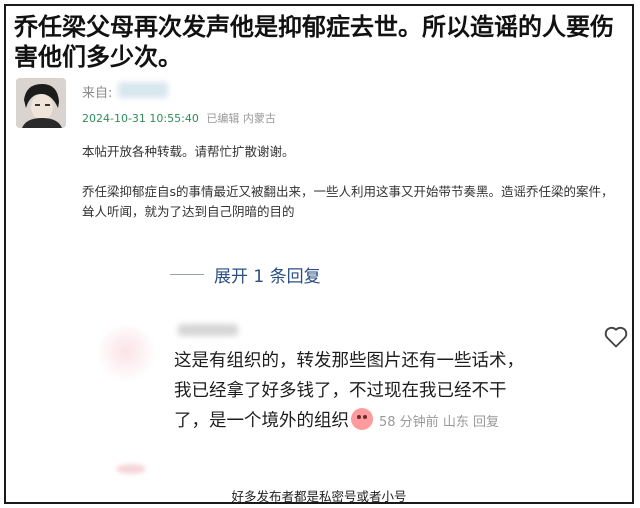 The width and height of the screenshot is (640, 508). What do you see at coordinates (616, 336) in the screenshot?
I see `heart-outline-icon` at bounding box center [616, 336].